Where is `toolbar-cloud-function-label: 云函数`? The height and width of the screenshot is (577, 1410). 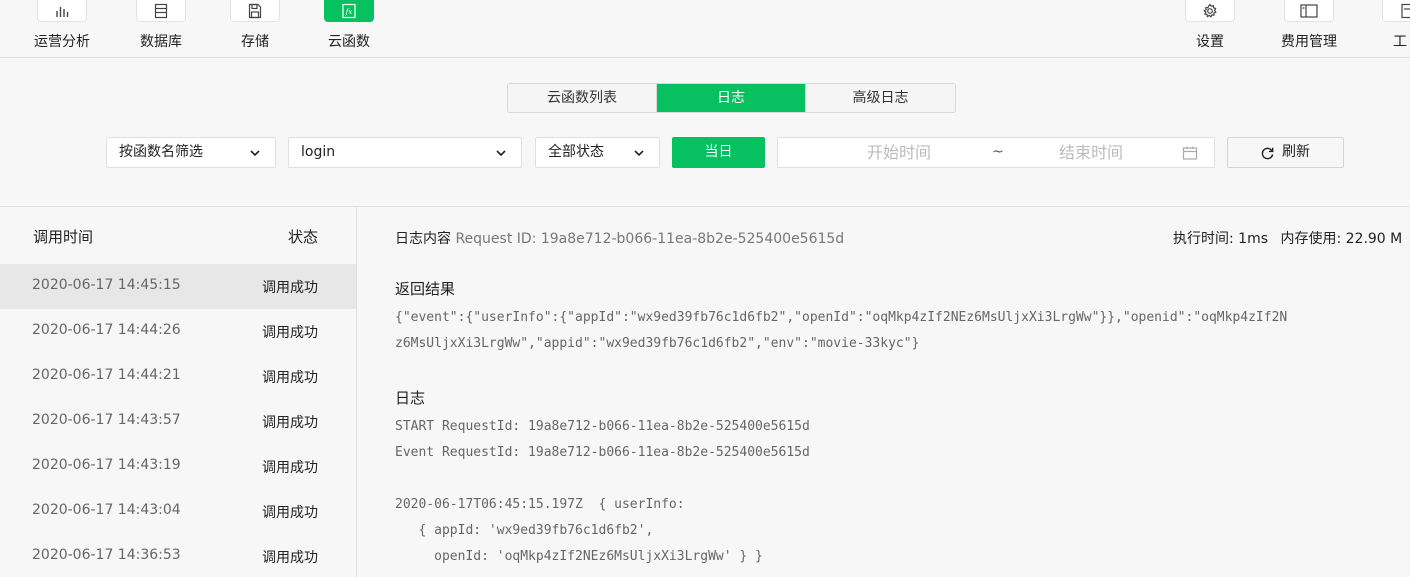
toolbar-cloud-function-label: 云函数 is located at coordinates (349, 42).